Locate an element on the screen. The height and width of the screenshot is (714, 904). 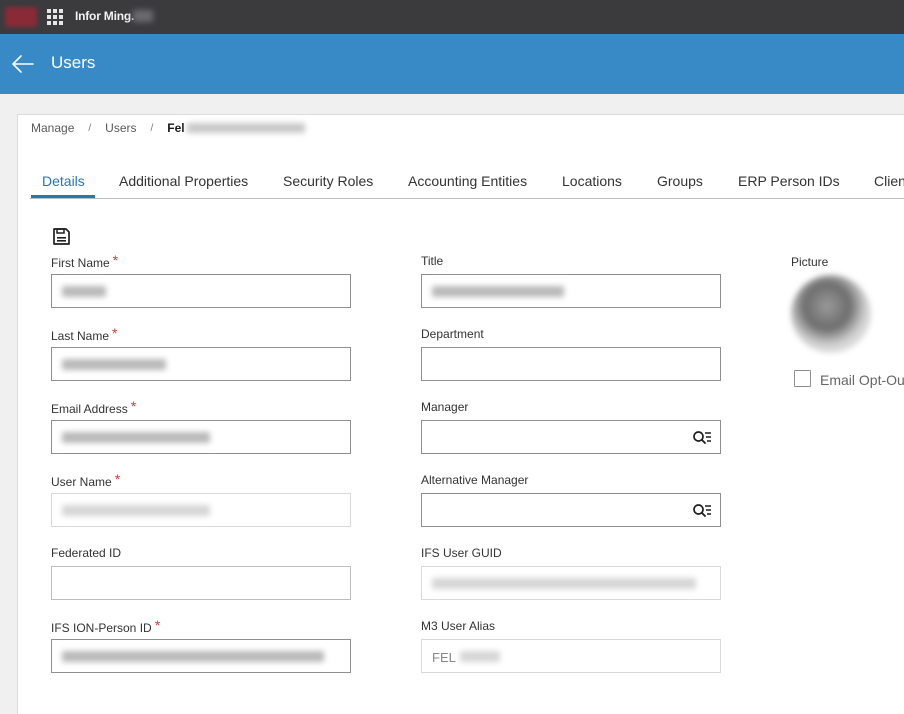
email-redacted-value is located at coordinates (136, 437).